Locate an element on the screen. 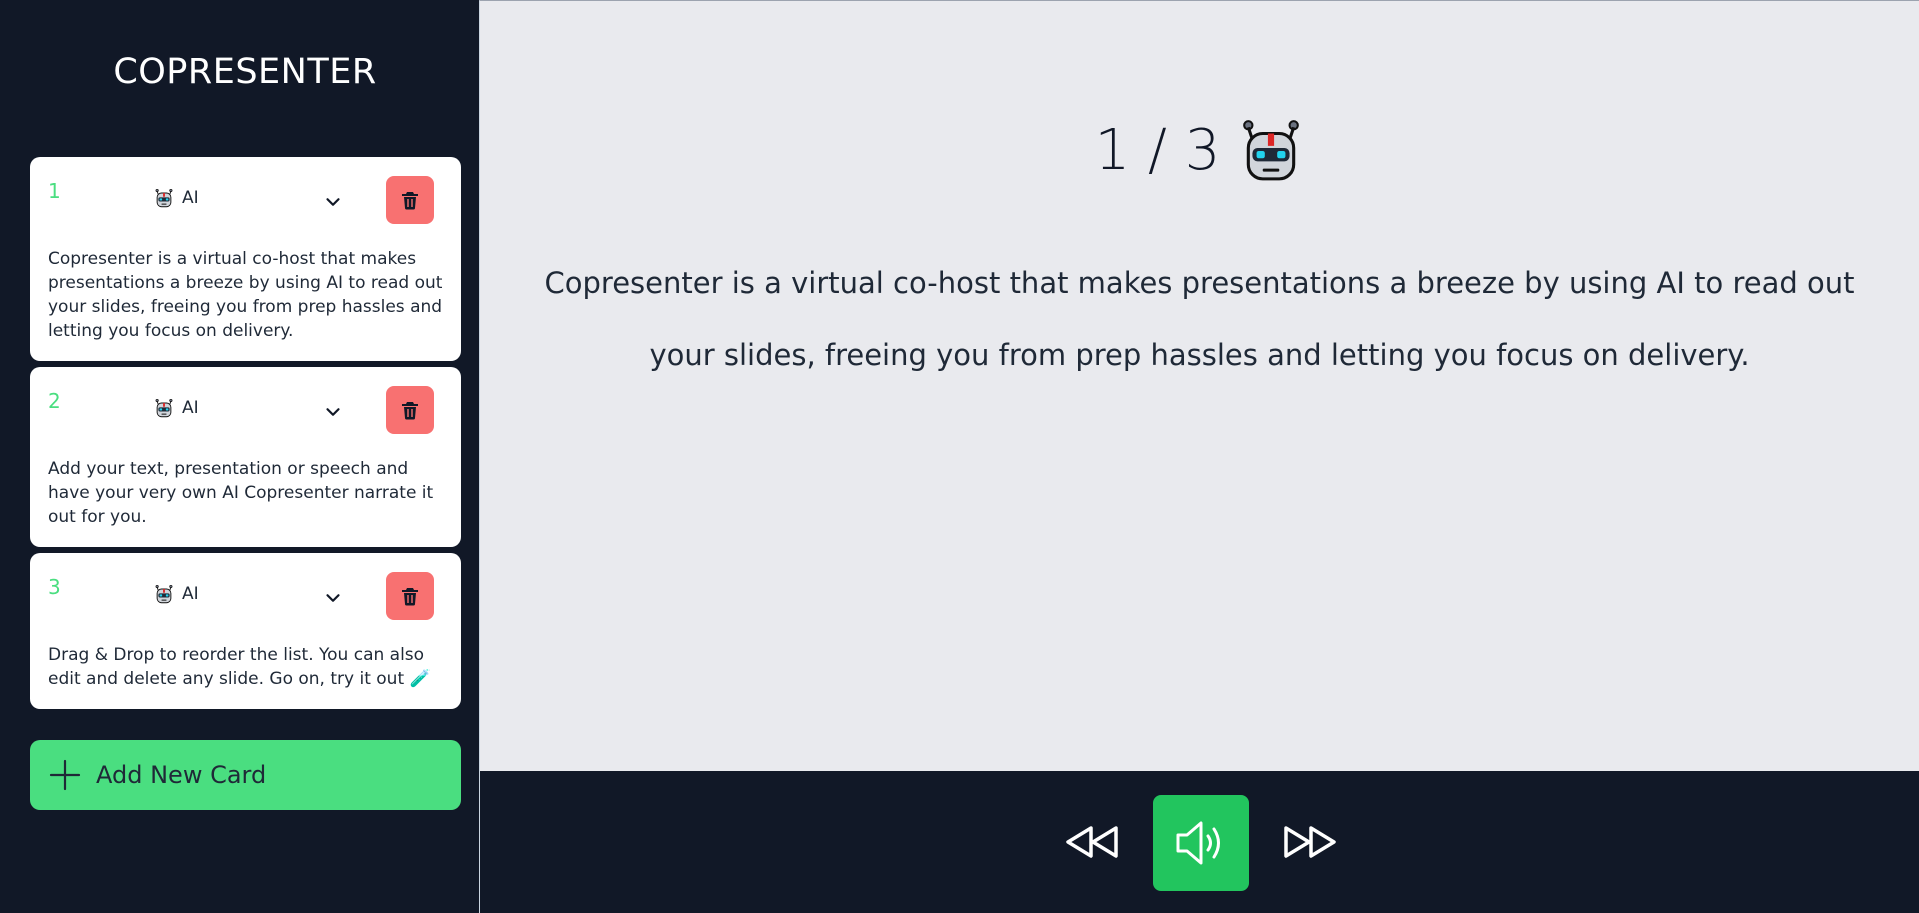 This screenshot has width=1919, height=913. player-controls is located at coordinates (1199, 842).